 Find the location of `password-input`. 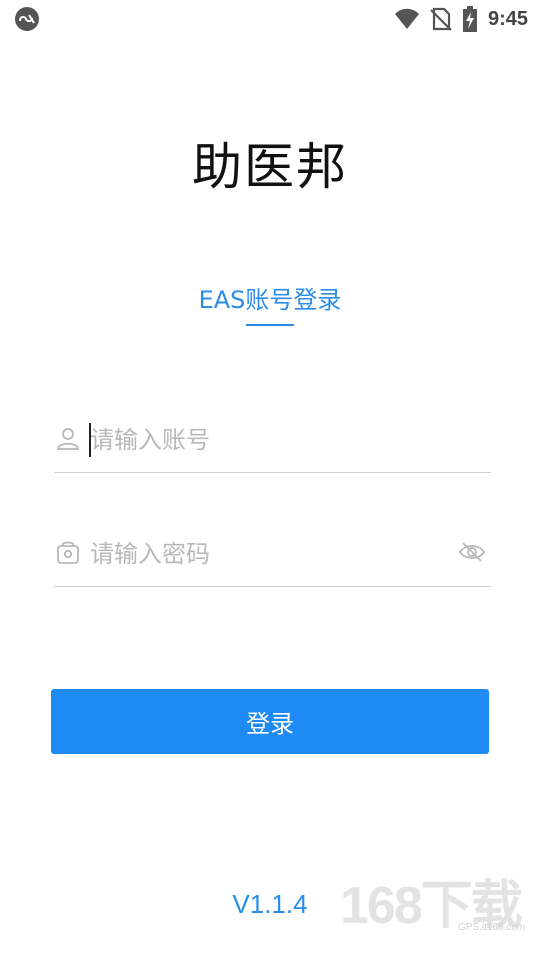

password-input is located at coordinates (269, 554).